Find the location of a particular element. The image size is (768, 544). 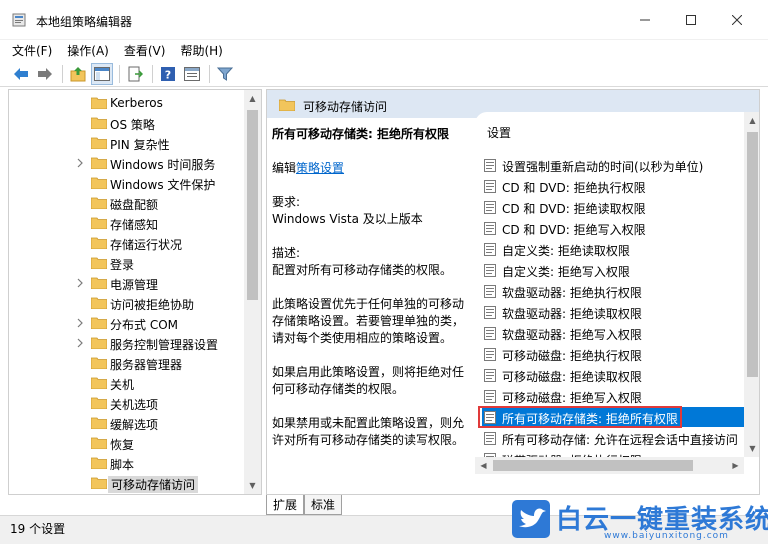

filter-button is located at coordinates (225, 74).